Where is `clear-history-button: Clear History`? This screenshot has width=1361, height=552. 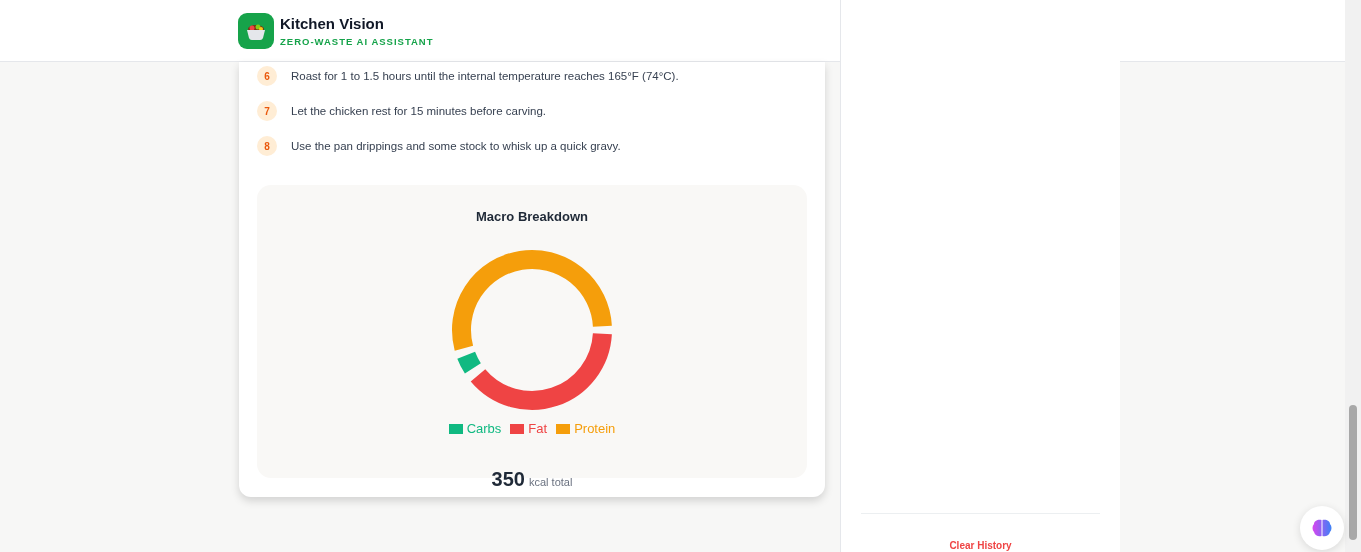 clear-history-button: Clear History is located at coordinates (980, 545).